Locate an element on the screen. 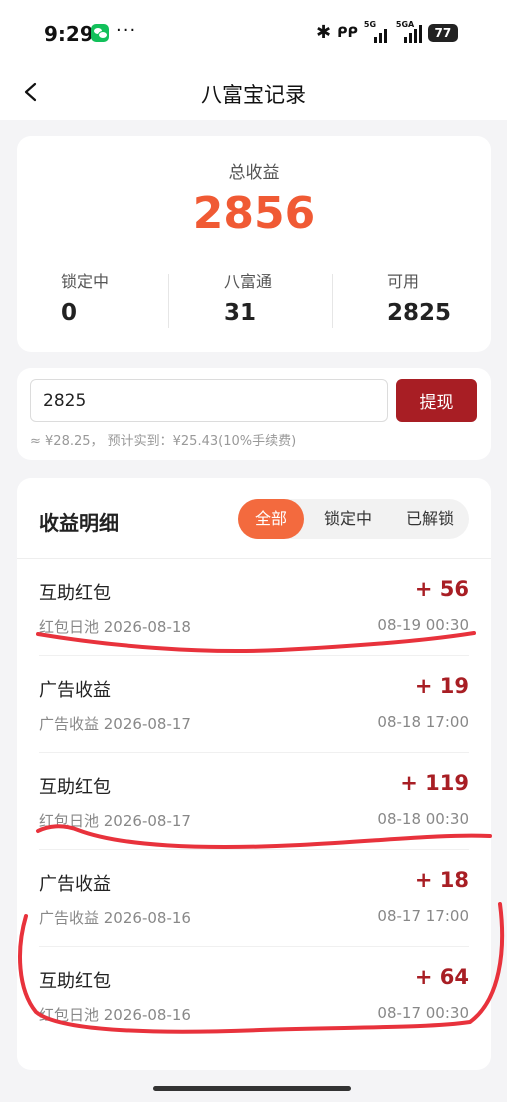  stat-locked: 锁定中 0 is located at coordinates (85, 297).